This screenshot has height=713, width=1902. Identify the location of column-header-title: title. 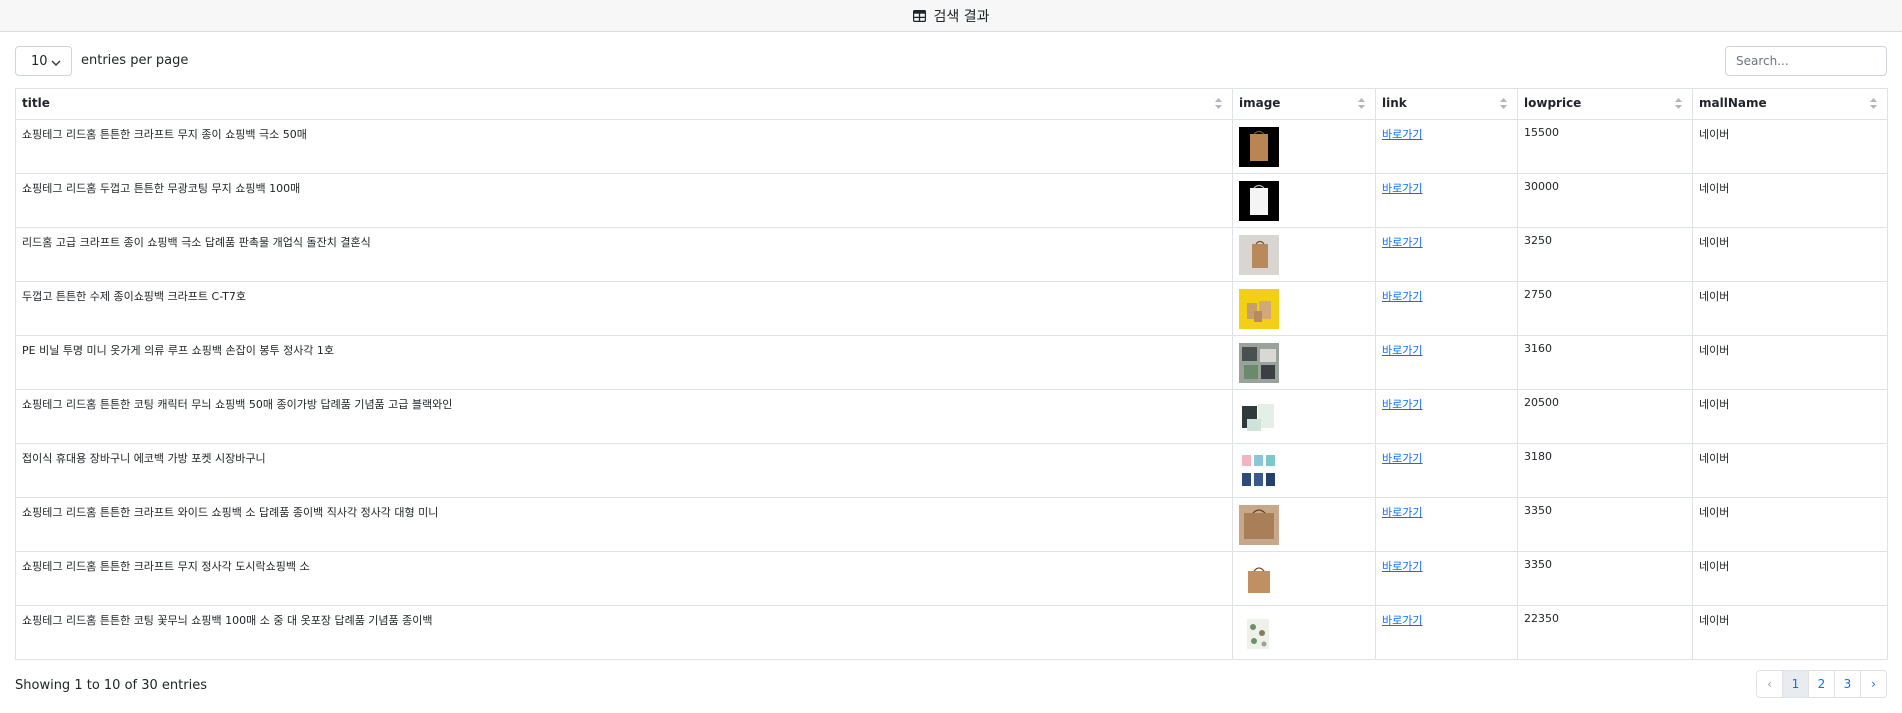
(624, 104).